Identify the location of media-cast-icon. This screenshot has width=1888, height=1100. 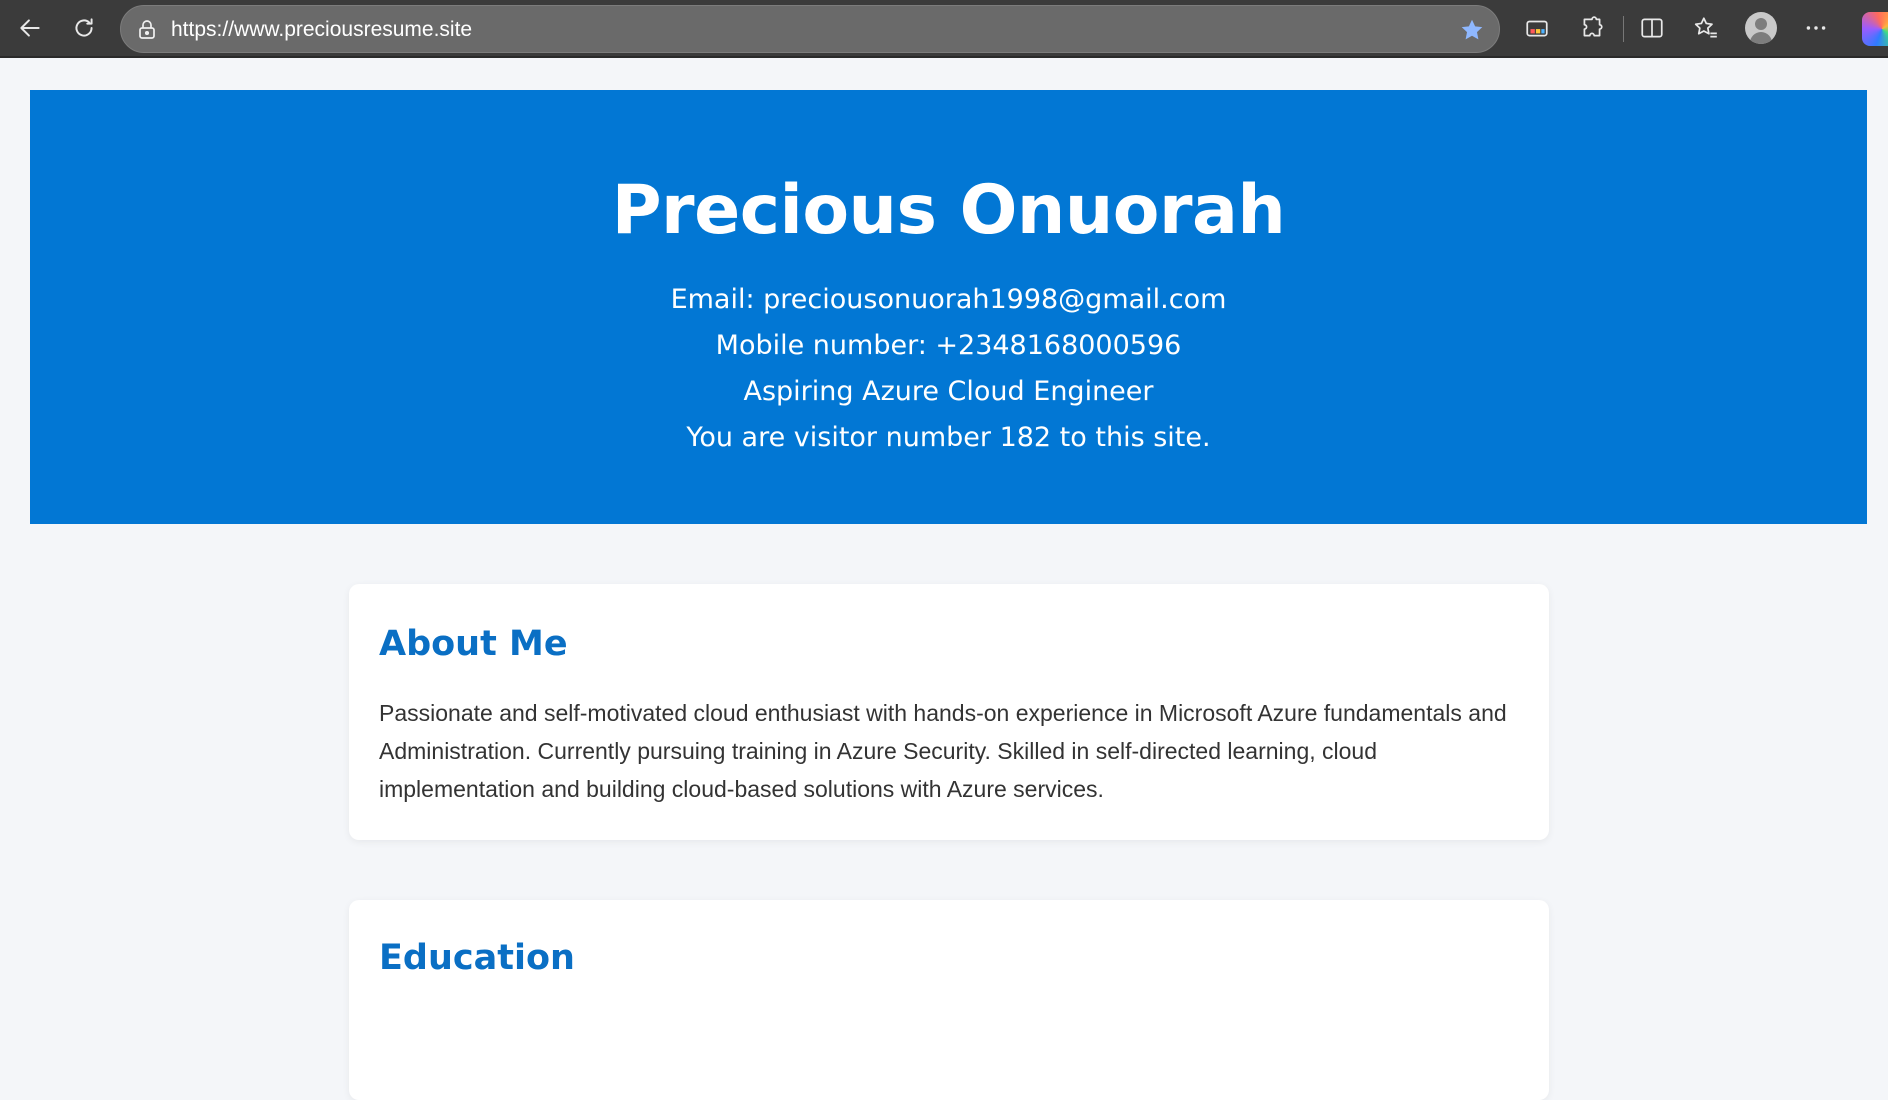
(1537, 28).